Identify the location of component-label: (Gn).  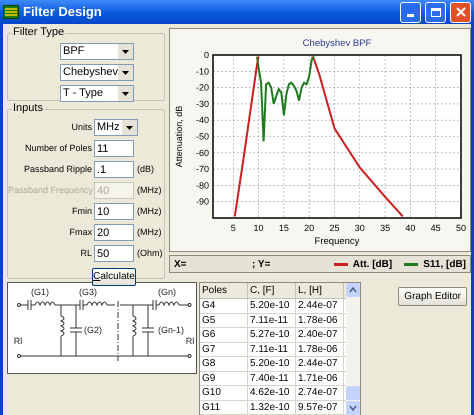
(167, 292).